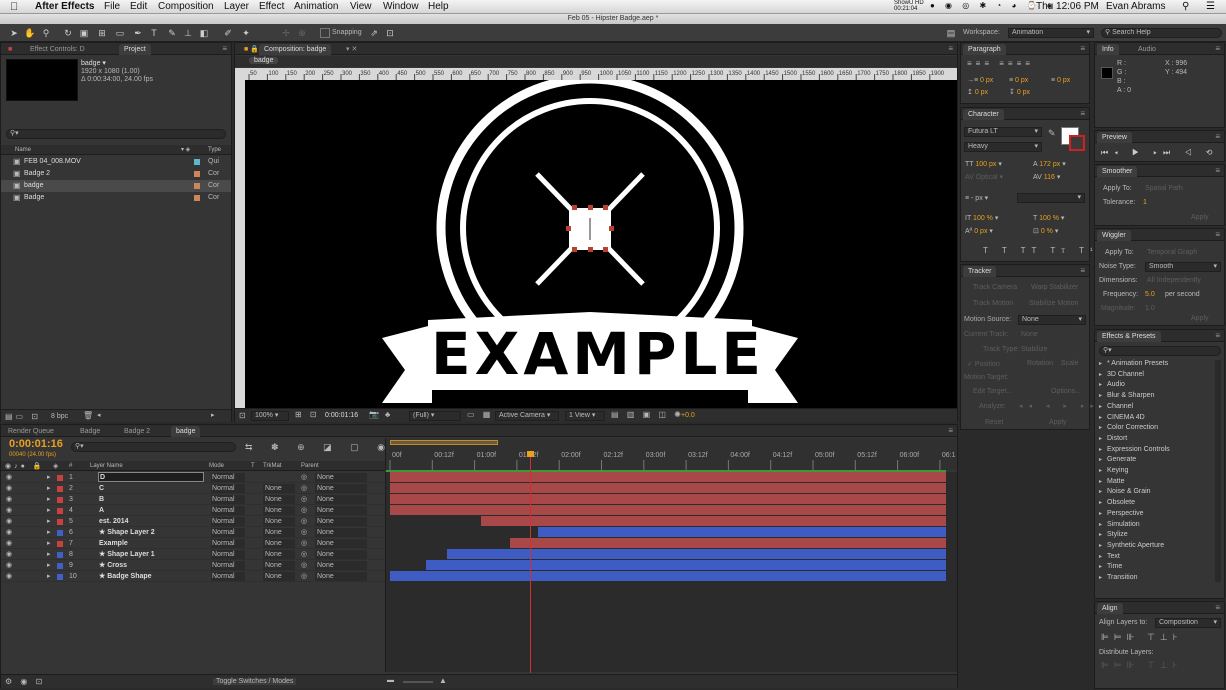  Describe the element at coordinates (135, 49) in the screenshot. I see `tab-project: Project` at that location.